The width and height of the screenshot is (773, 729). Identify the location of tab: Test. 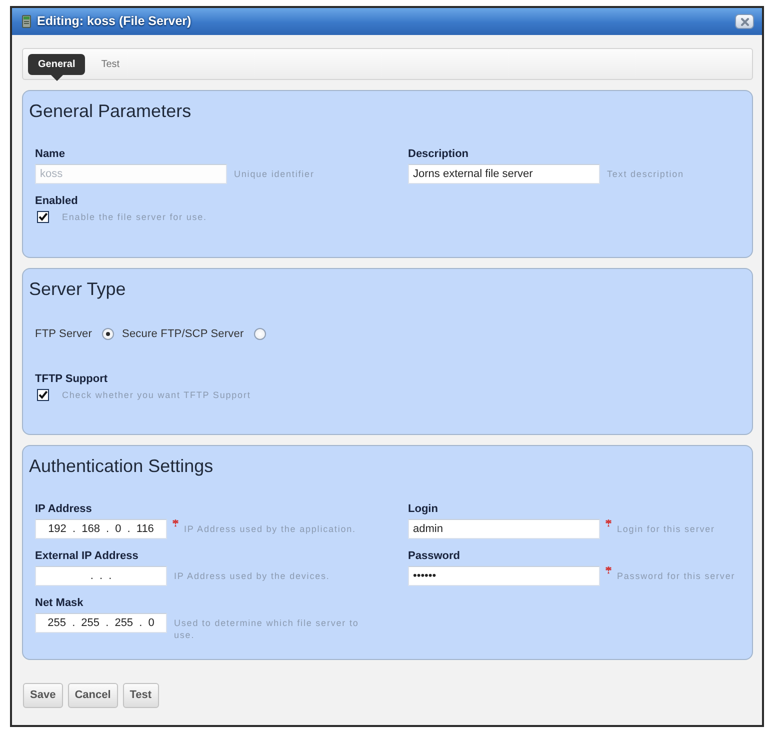
(110, 64).